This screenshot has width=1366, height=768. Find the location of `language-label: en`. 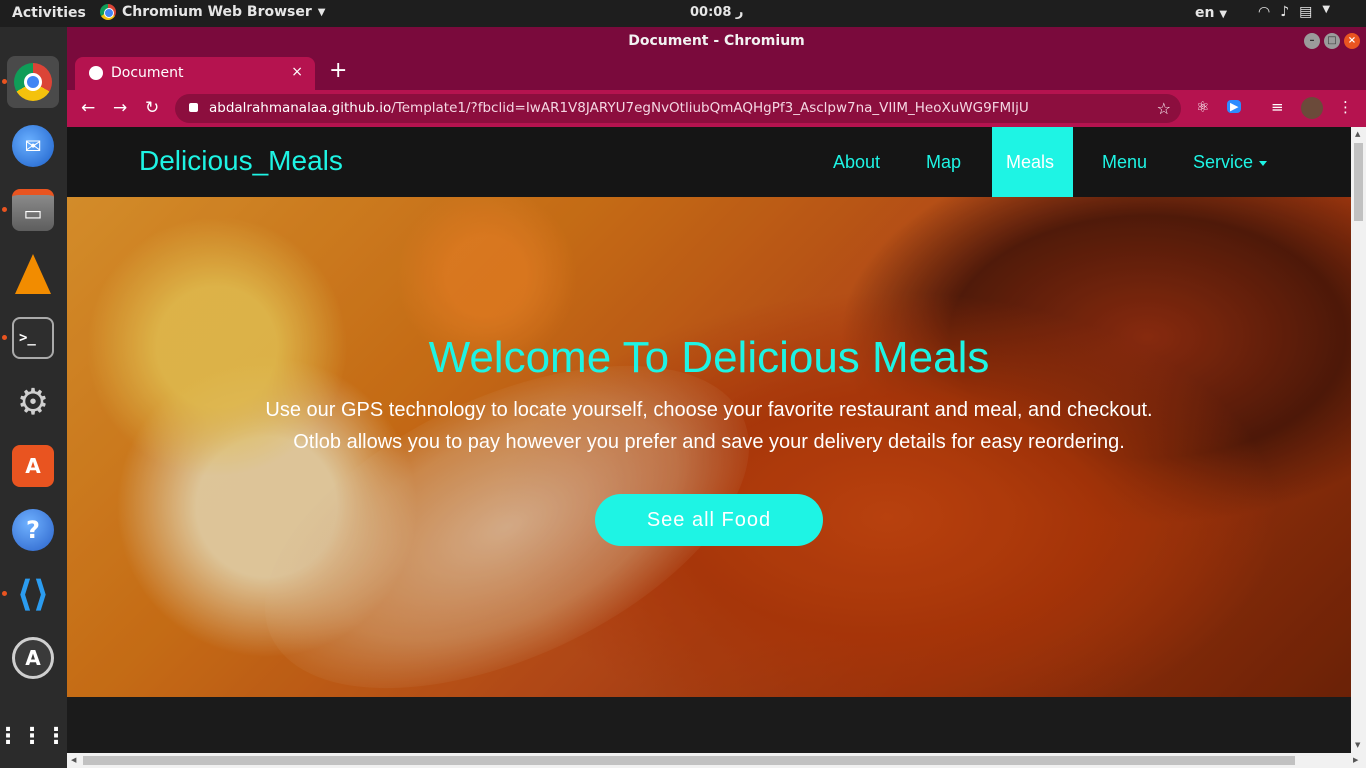

language-label: en is located at coordinates (1205, 13).